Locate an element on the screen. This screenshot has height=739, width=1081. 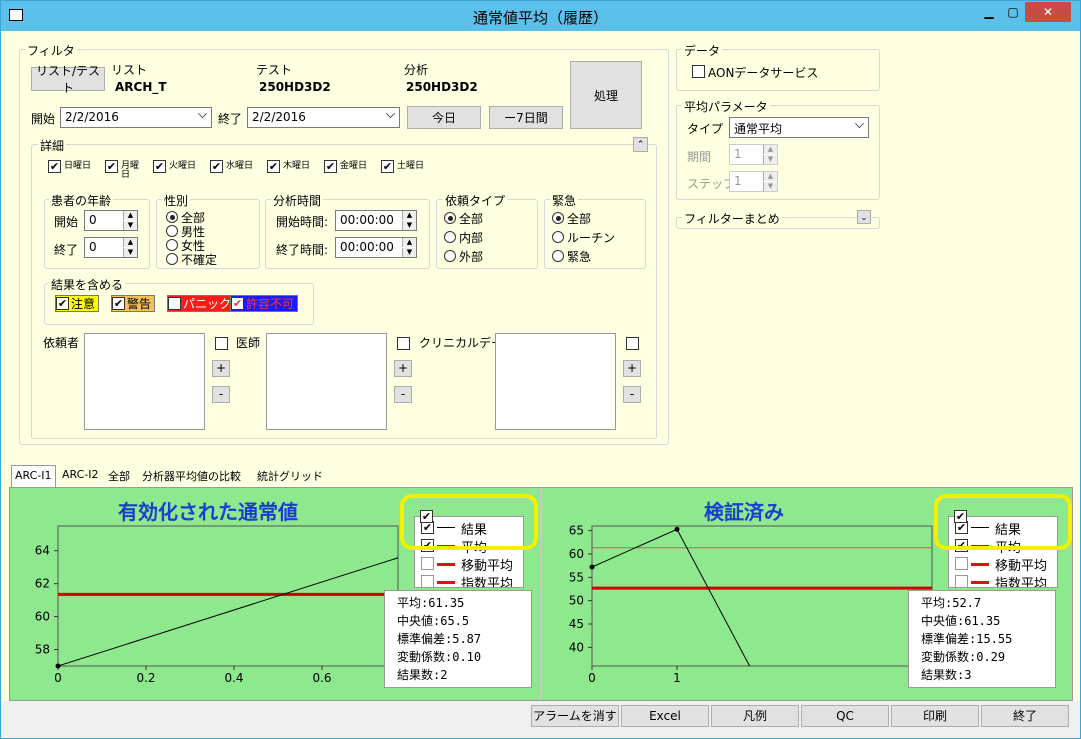
clinical-add-button: + is located at coordinates (632, 368).